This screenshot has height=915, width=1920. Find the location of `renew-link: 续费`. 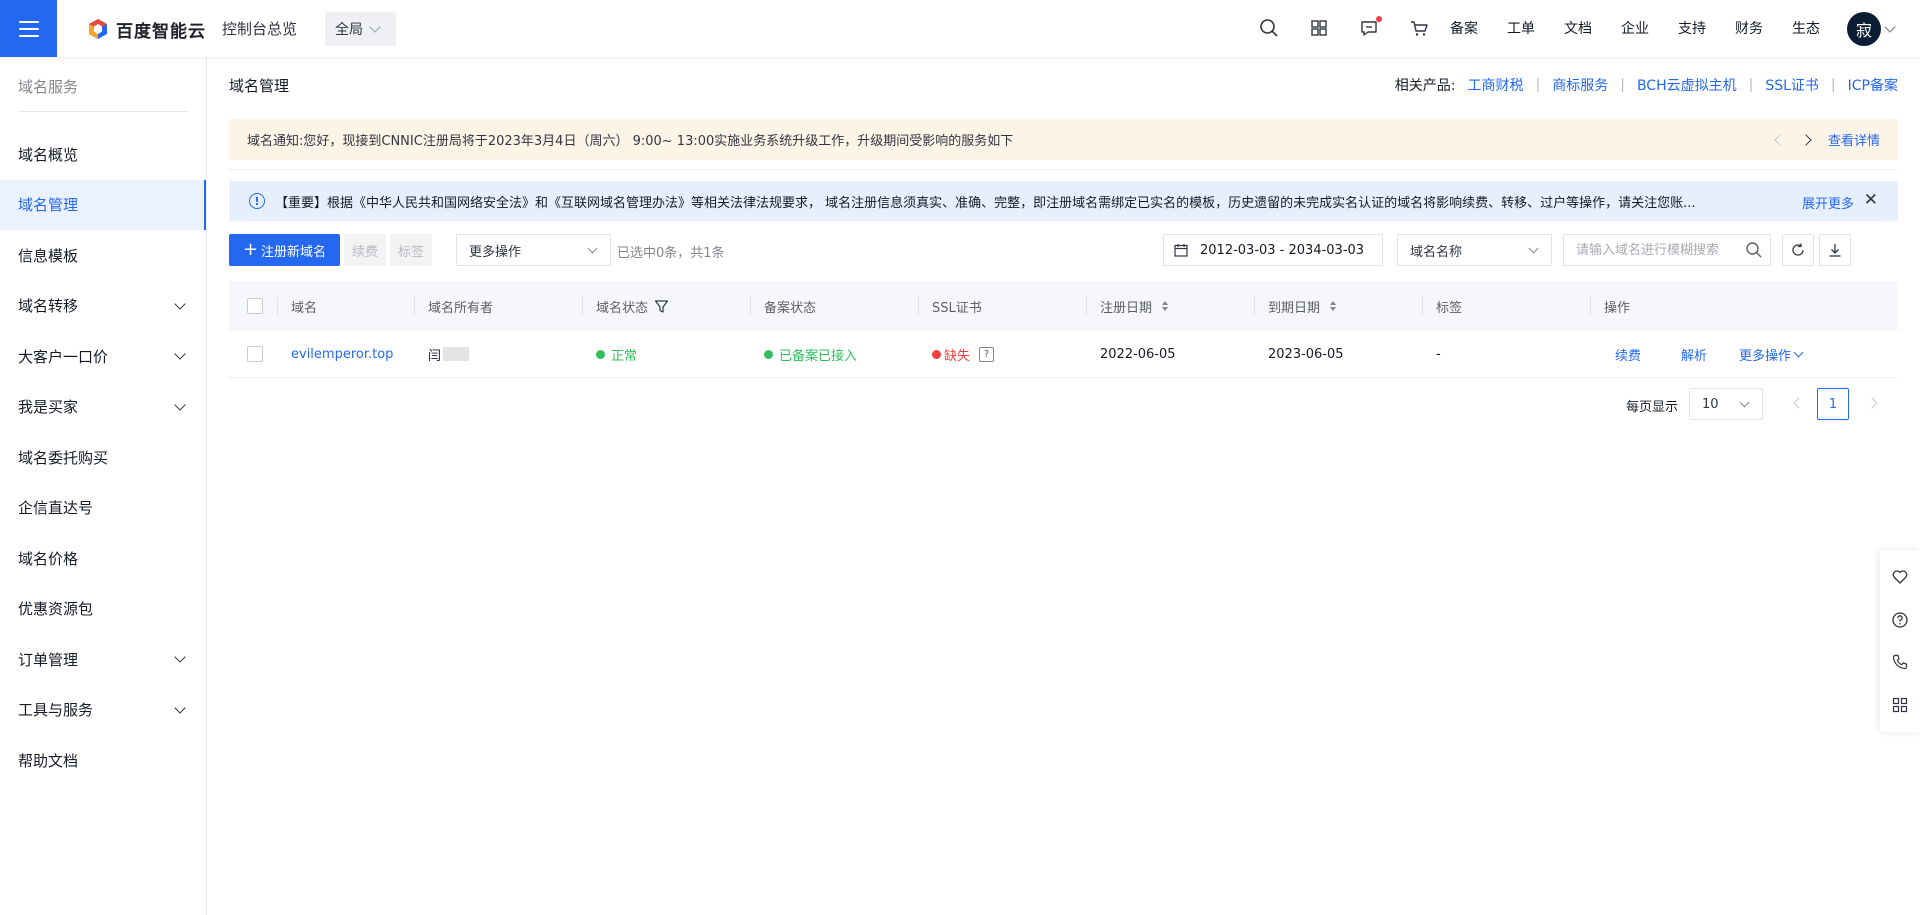

renew-link: 续费 is located at coordinates (1628, 354).